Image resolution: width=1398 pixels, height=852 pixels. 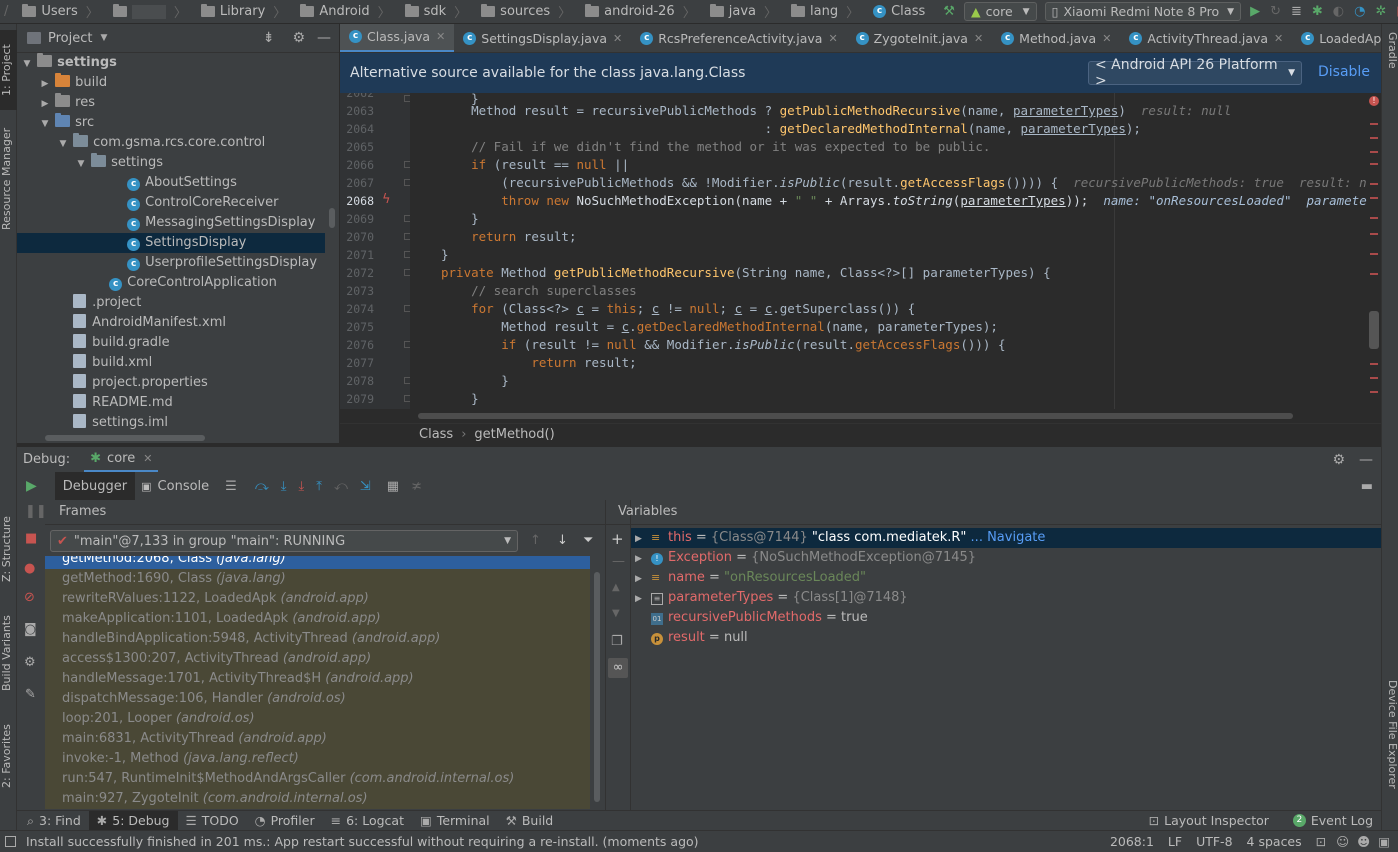 I want to click on device-select: ▯ Xiaomi Redmi Note 8 Pro ▼, so click(x=1143, y=11).